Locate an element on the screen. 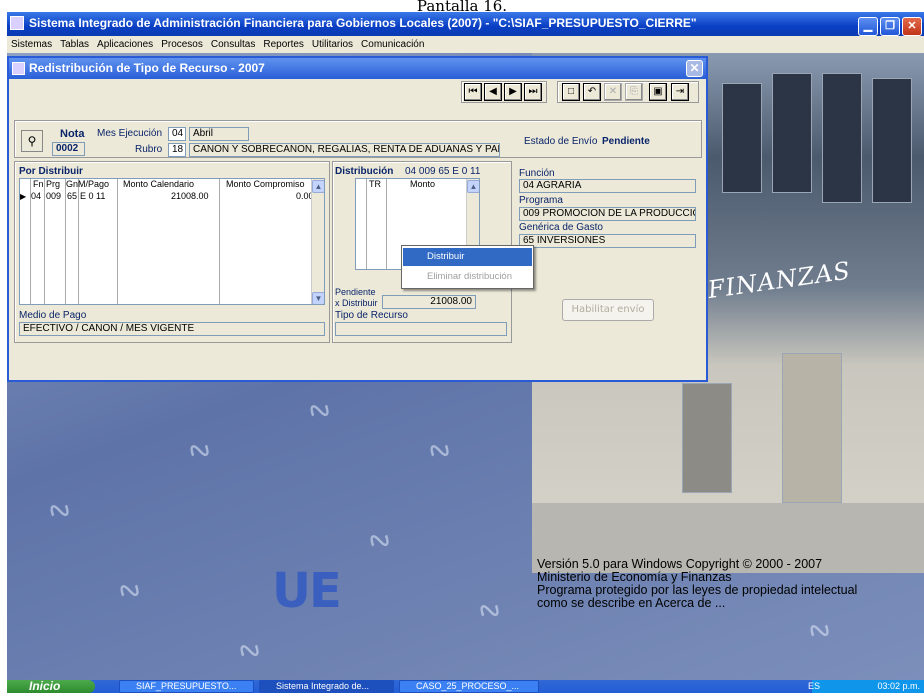 The width and height of the screenshot is (924, 693). scroll-down-icon: ▼ is located at coordinates (318, 298).